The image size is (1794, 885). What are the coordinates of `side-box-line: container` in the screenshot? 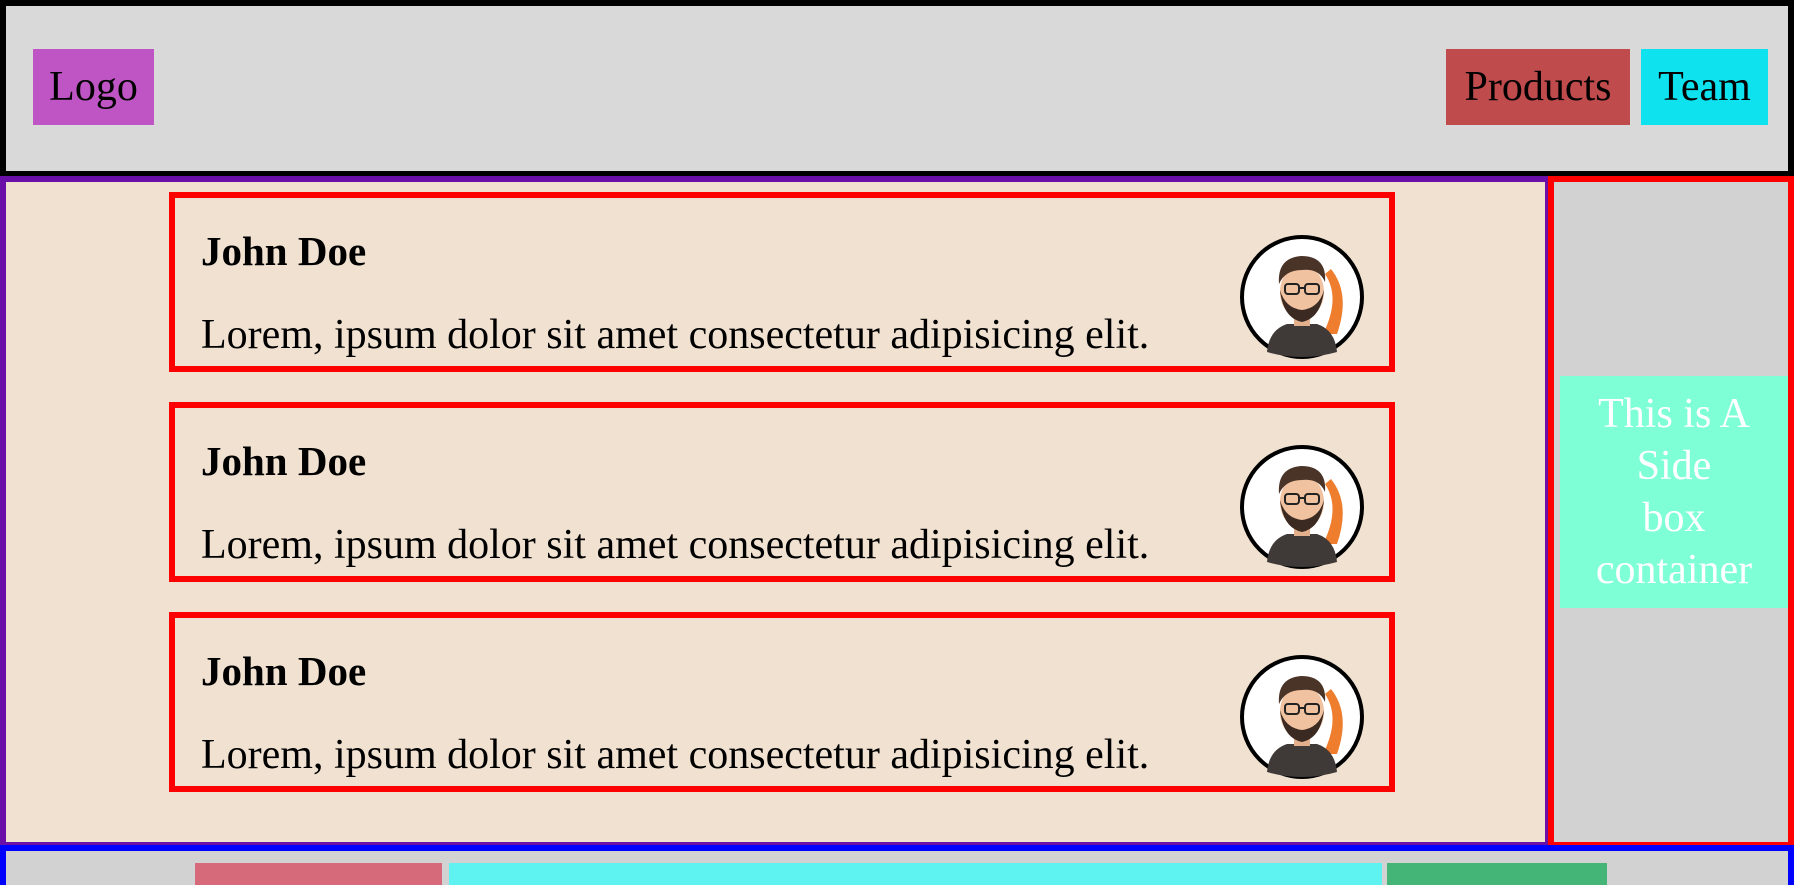 It's located at (1674, 570).